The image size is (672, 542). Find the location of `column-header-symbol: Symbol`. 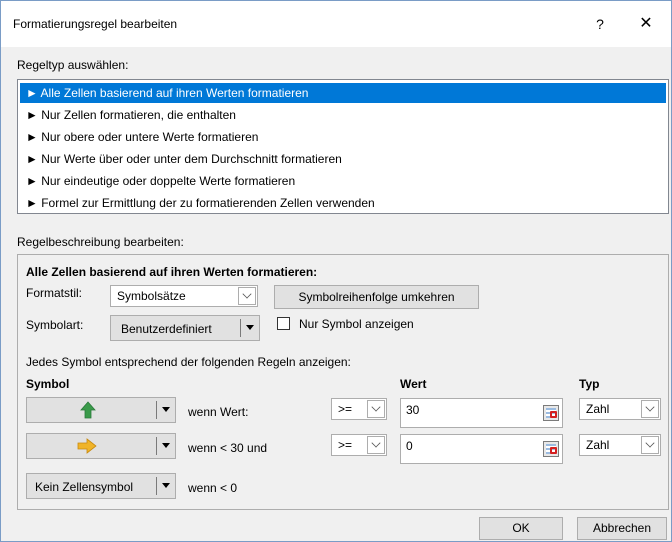

column-header-symbol: Symbol is located at coordinates (48, 384).